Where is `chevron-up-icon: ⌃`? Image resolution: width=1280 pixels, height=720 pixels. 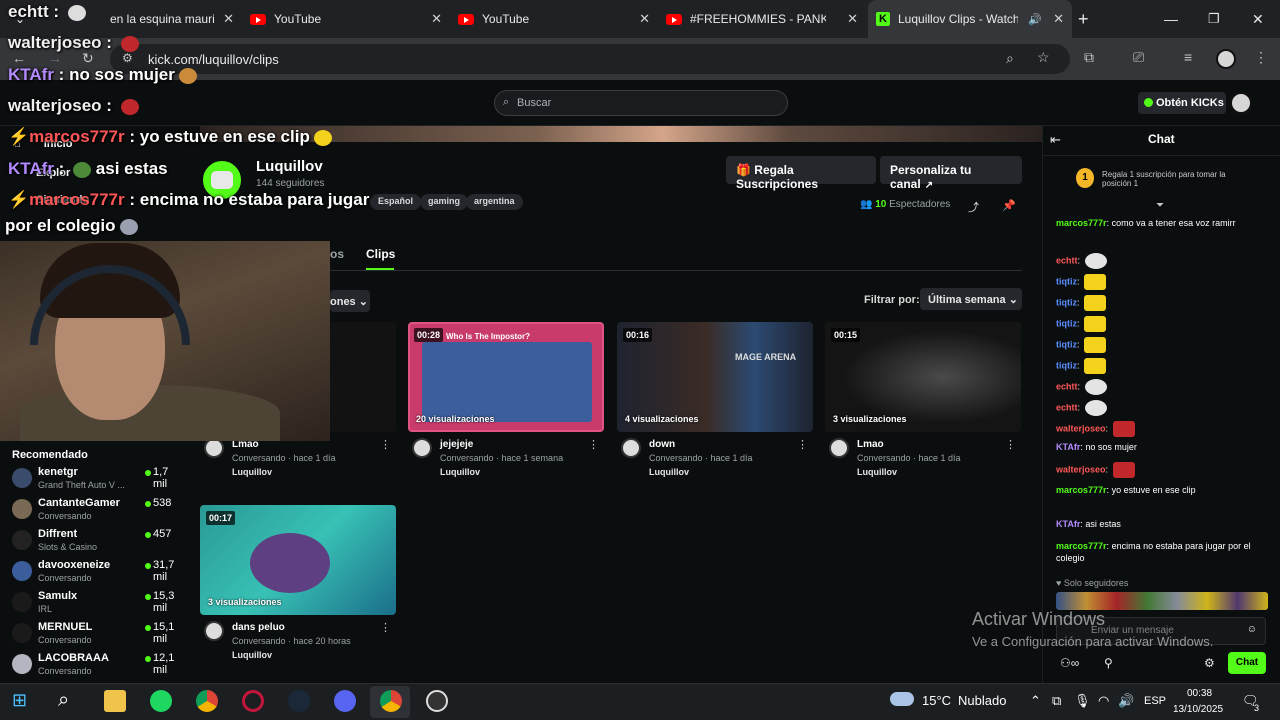
chevron-up-icon: ⌃ is located at coordinates (1035, 701).